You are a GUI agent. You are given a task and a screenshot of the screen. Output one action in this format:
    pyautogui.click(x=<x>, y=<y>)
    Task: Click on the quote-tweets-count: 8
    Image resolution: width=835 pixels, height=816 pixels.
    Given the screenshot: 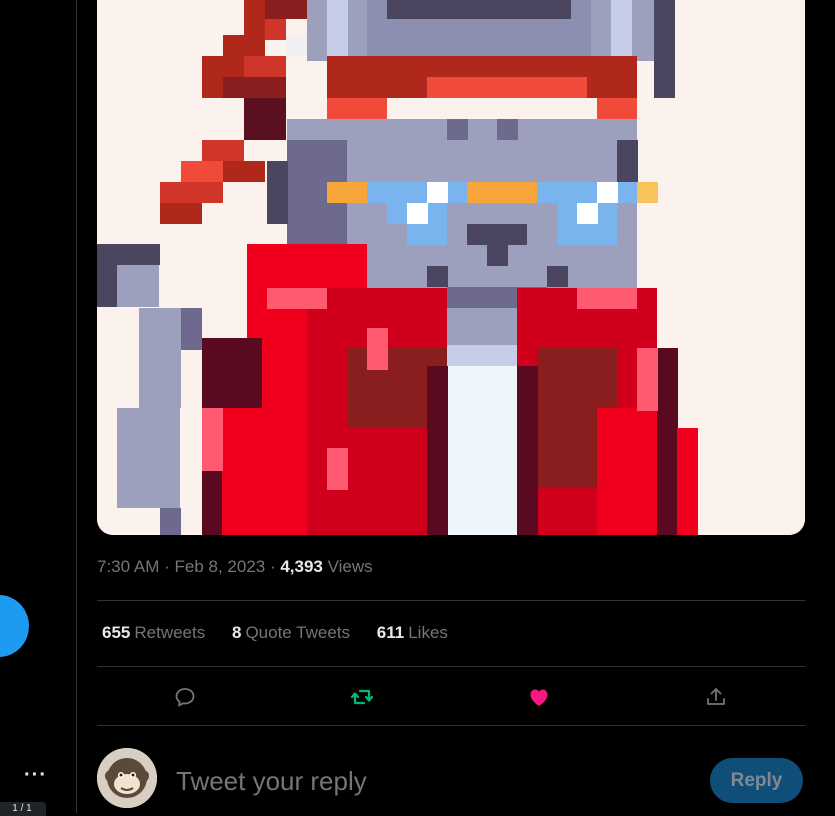 What is the action you would take?
    pyautogui.click(x=236, y=632)
    